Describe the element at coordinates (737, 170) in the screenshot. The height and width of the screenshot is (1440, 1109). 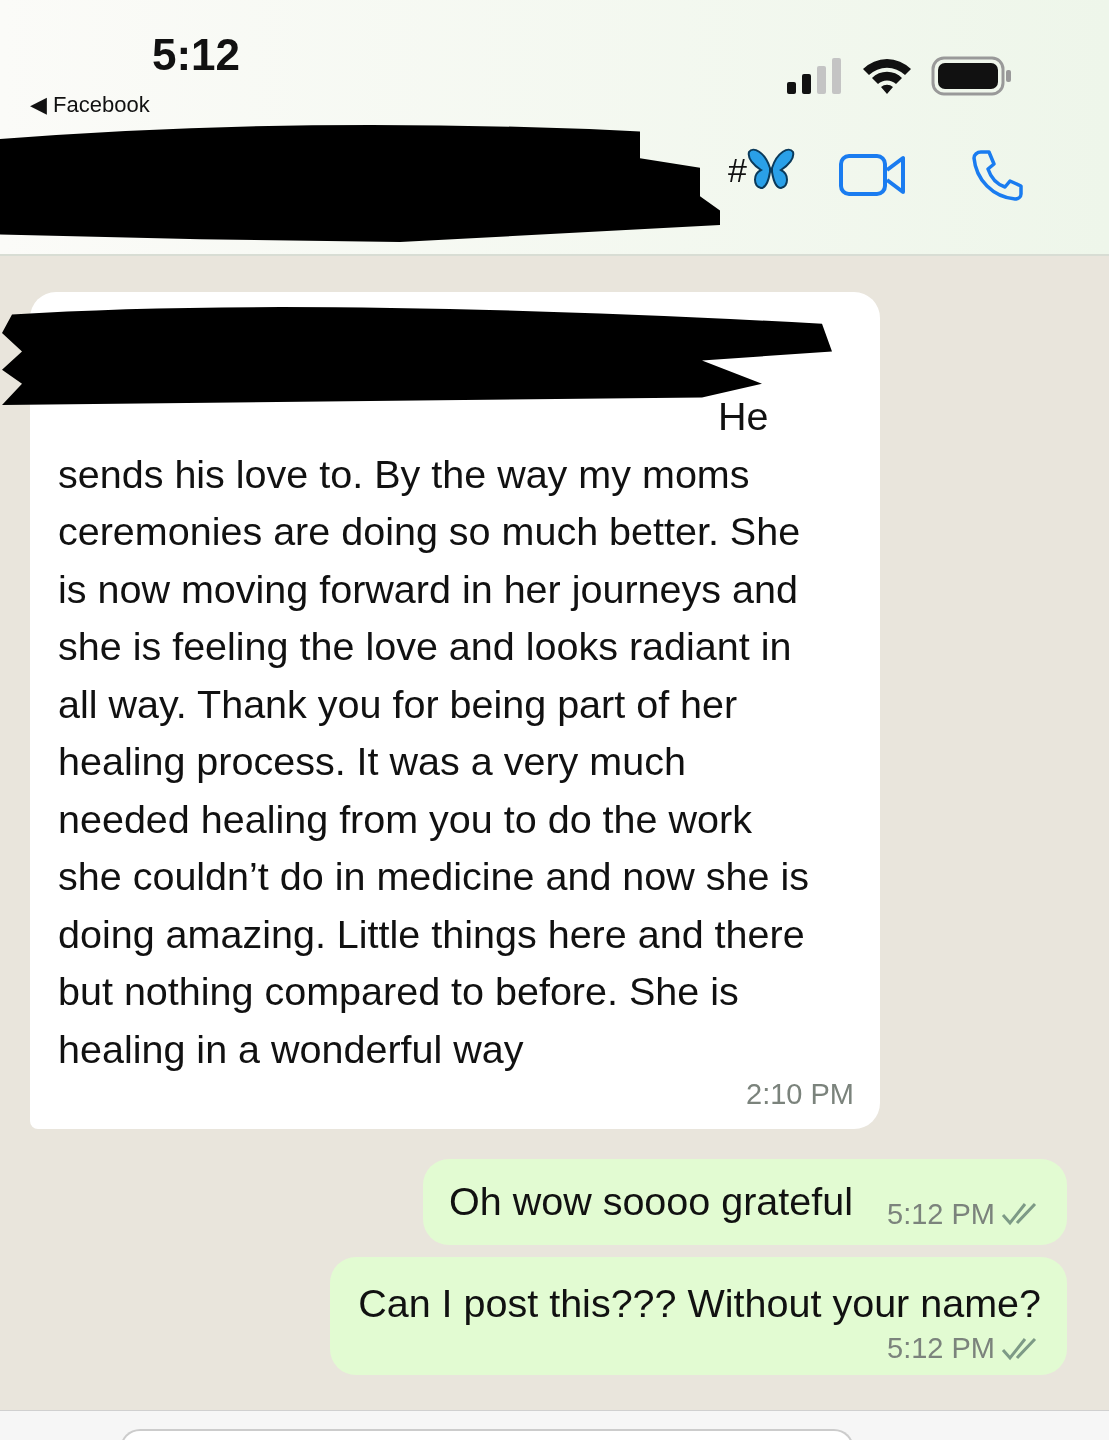
I see `contact-name: #` at that location.